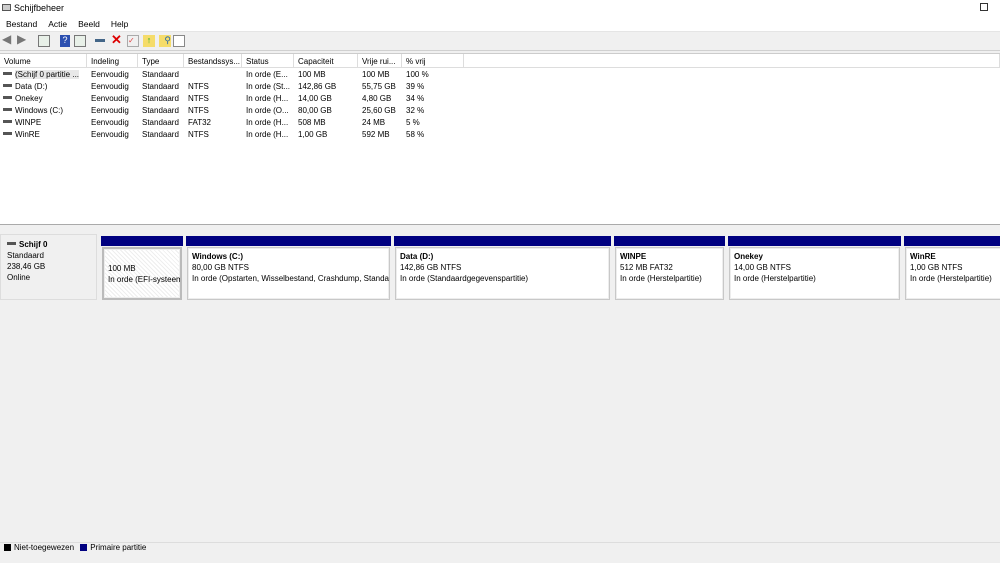 Image resolution: width=1000 pixels, height=563 pixels. I want to click on restore-icon, so click(984, 7).